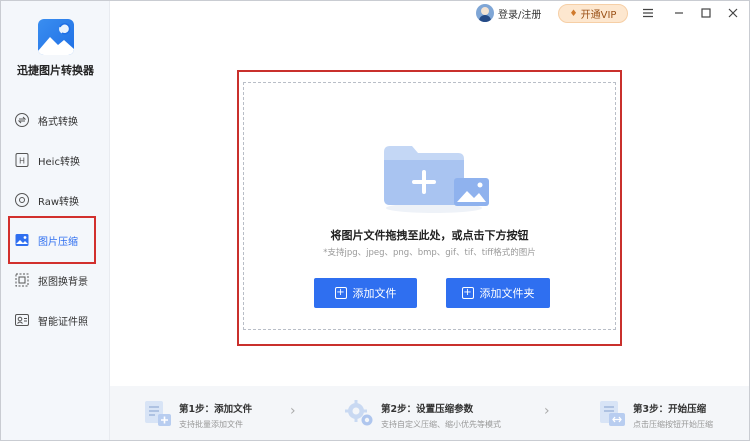 The width and height of the screenshot is (750, 441). Describe the element at coordinates (22, 320) in the screenshot. I see `id-photo-icon` at that location.